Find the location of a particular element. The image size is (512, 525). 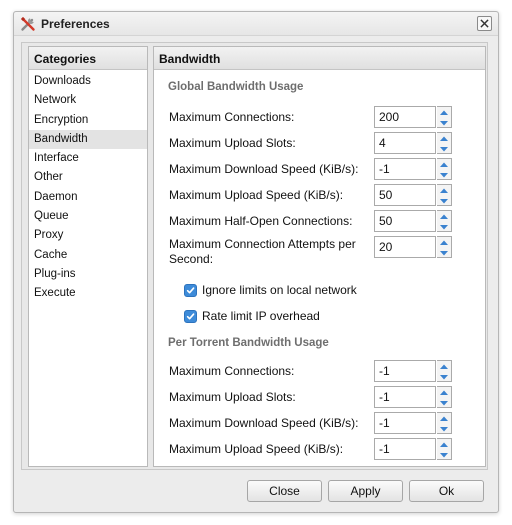

torrent-max-download-speed-label: Maximum Download Speed (KiB/s): is located at coordinates (264, 423).